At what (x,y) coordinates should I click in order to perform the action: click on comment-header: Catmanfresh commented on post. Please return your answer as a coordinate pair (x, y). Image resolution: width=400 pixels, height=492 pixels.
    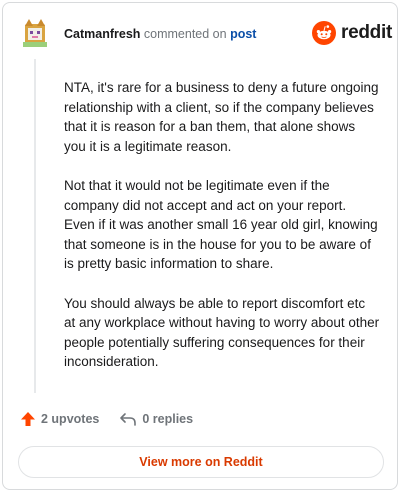
    Looking at the image, I should click on (160, 34).